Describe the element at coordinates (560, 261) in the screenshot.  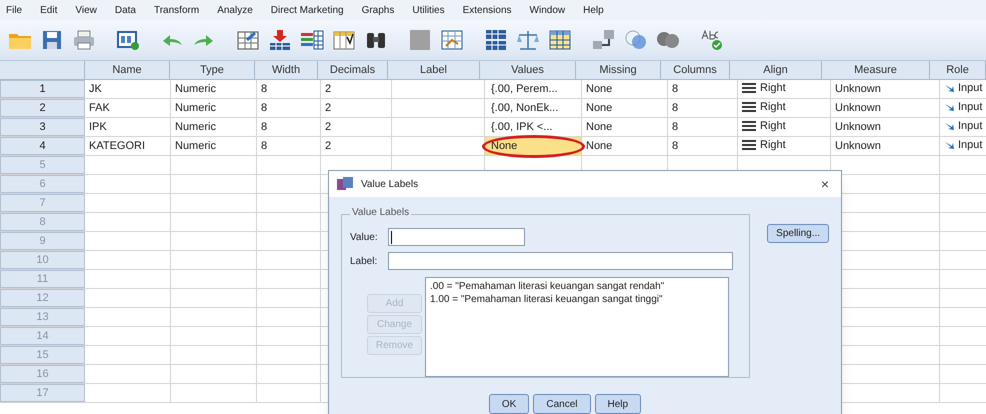
I see `label-field` at that location.